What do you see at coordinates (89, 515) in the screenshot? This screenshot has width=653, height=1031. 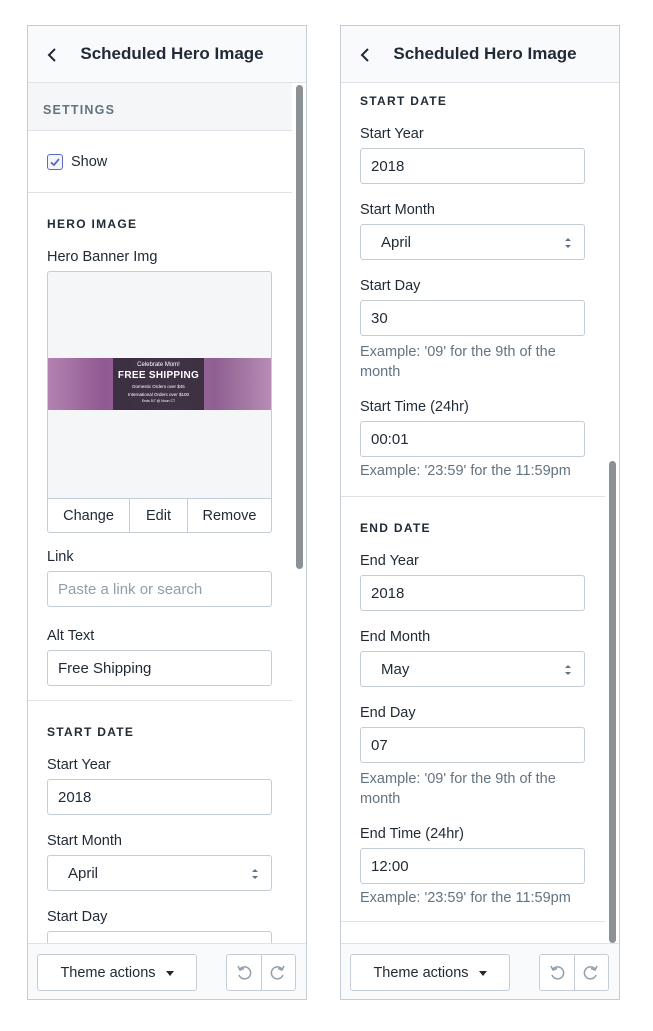 I see `change-image-button: Change` at bounding box center [89, 515].